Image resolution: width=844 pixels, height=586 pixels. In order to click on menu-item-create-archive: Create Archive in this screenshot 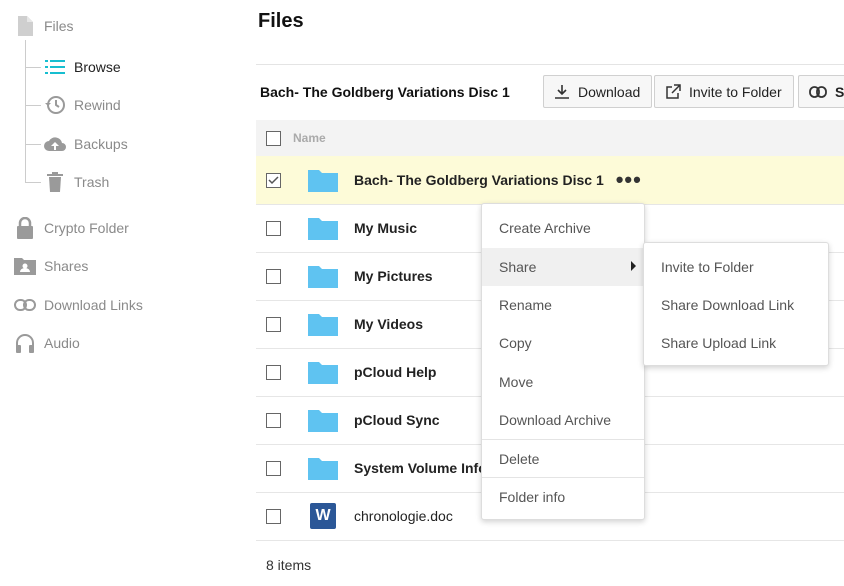, I will do `click(563, 228)`.